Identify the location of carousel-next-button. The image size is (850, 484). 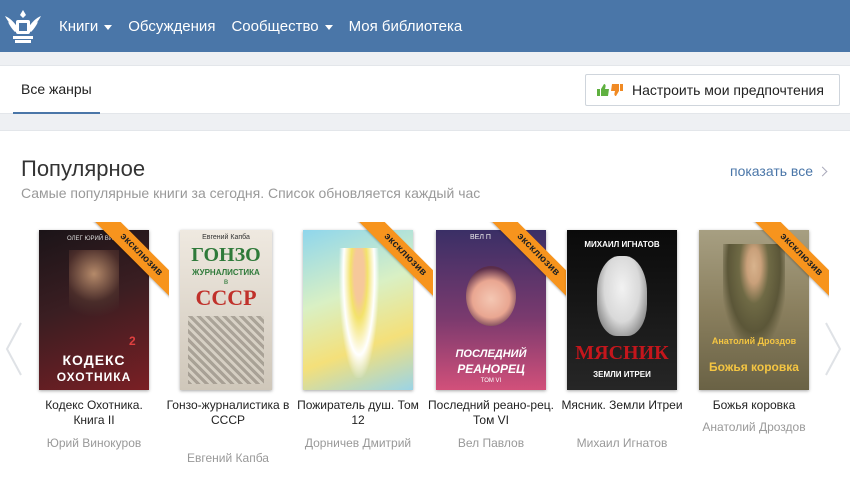
(833, 349).